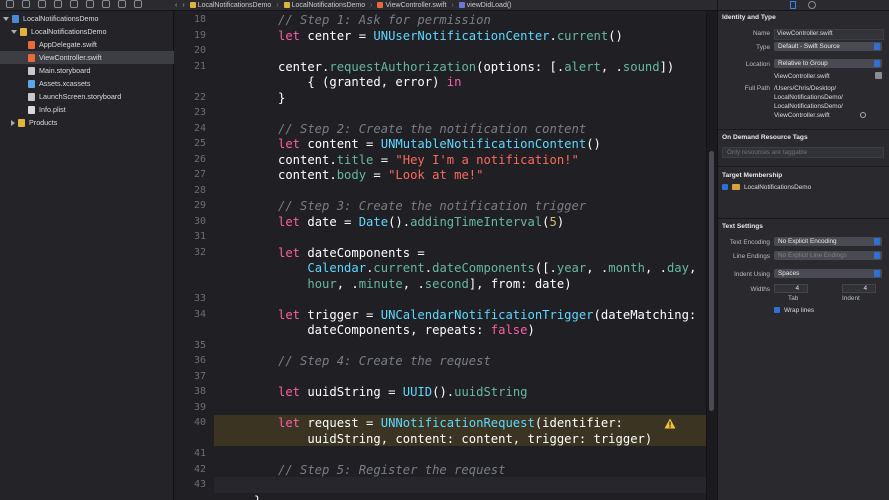 Image resolution: width=889 pixels, height=500 pixels. What do you see at coordinates (391, 470) in the screenshot?
I see `code-line: // Step 5: Register the request` at bounding box center [391, 470].